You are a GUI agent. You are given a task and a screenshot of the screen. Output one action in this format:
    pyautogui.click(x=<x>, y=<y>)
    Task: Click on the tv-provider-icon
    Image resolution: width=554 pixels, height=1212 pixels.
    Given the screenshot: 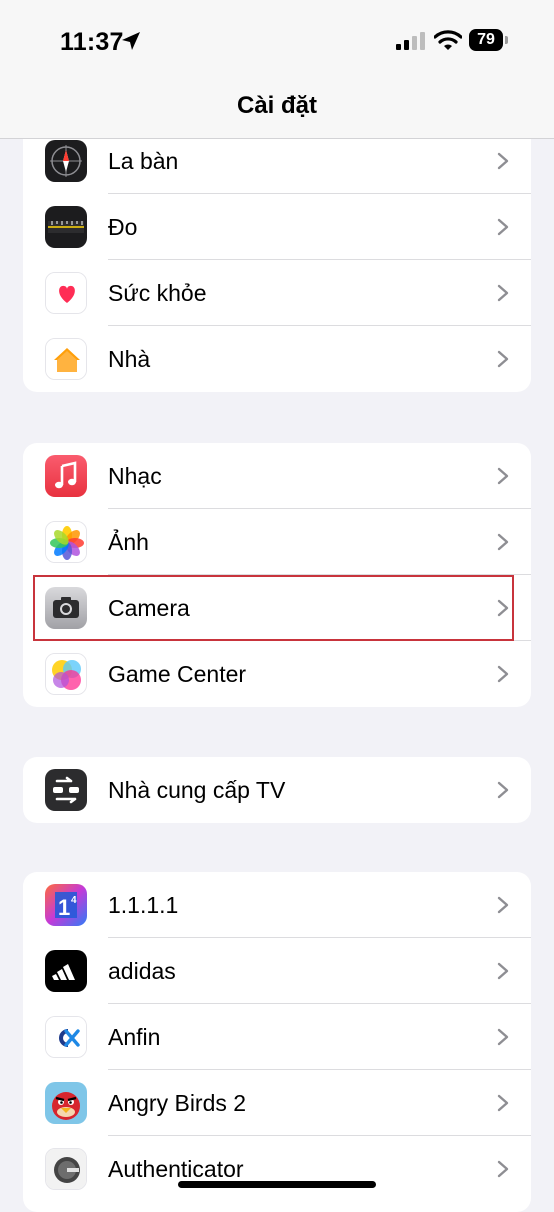 What is the action you would take?
    pyautogui.click(x=66, y=790)
    